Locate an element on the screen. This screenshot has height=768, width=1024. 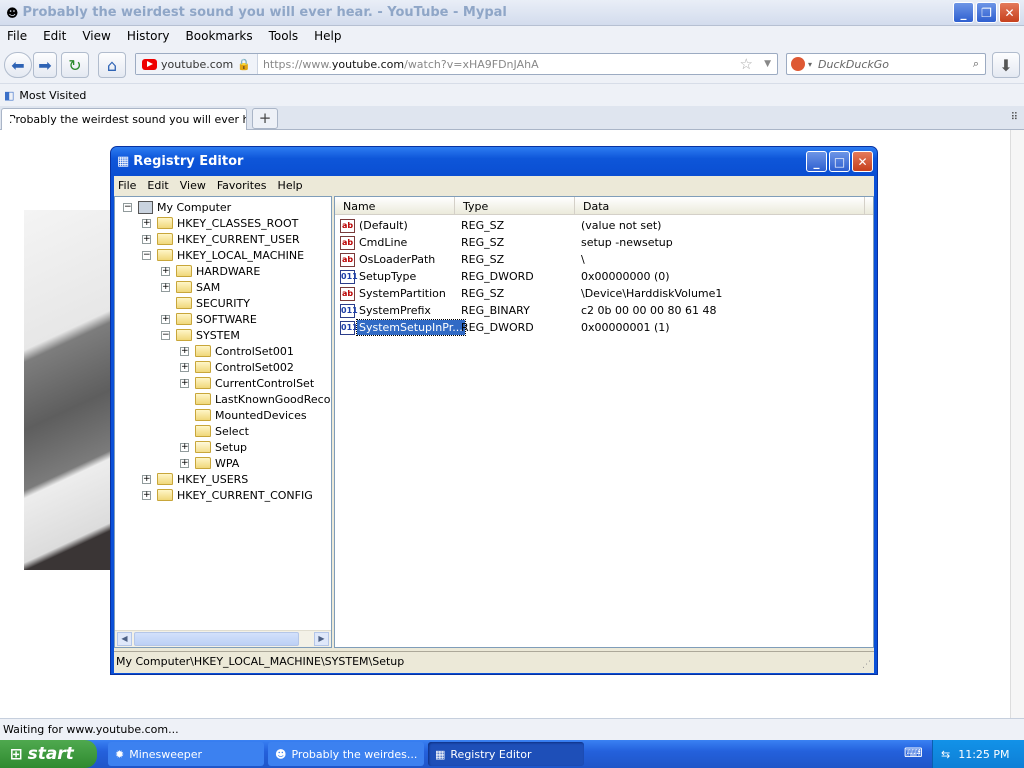
new-tab-button: + is located at coordinates (265, 118).